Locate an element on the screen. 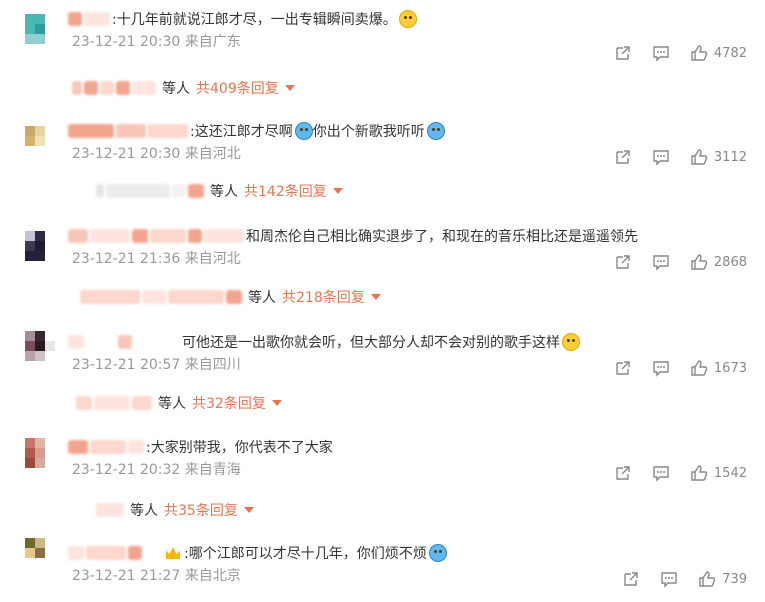 The image size is (765, 602). comment-text: :哪个江郎可以才尽十几年，你们烦不烦 is located at coordinates (305, 554).